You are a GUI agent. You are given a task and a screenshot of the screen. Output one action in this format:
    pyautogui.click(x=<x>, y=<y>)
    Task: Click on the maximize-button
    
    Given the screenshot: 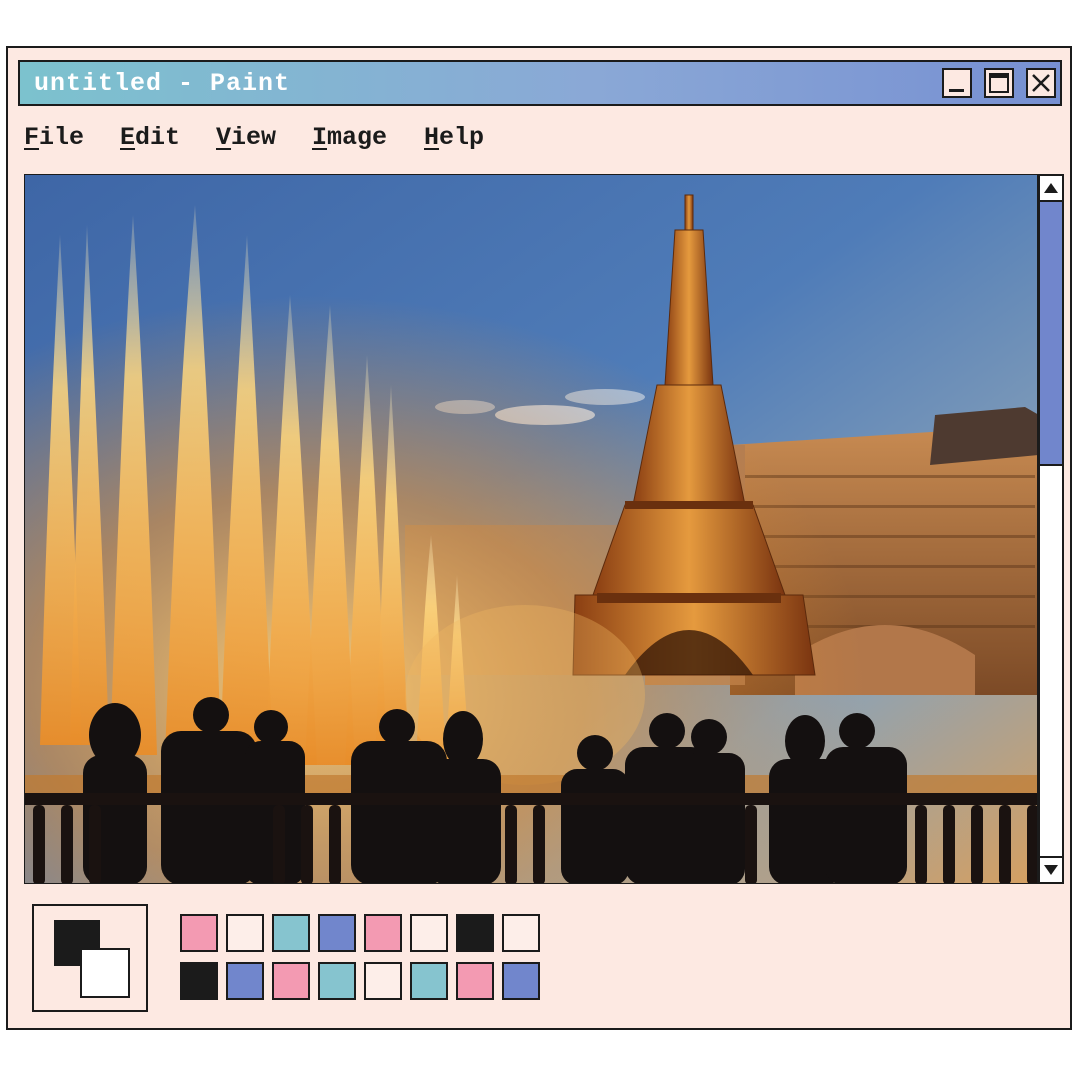 What is the action you would take?
    pyautogui.click(x=999, y=83)
    